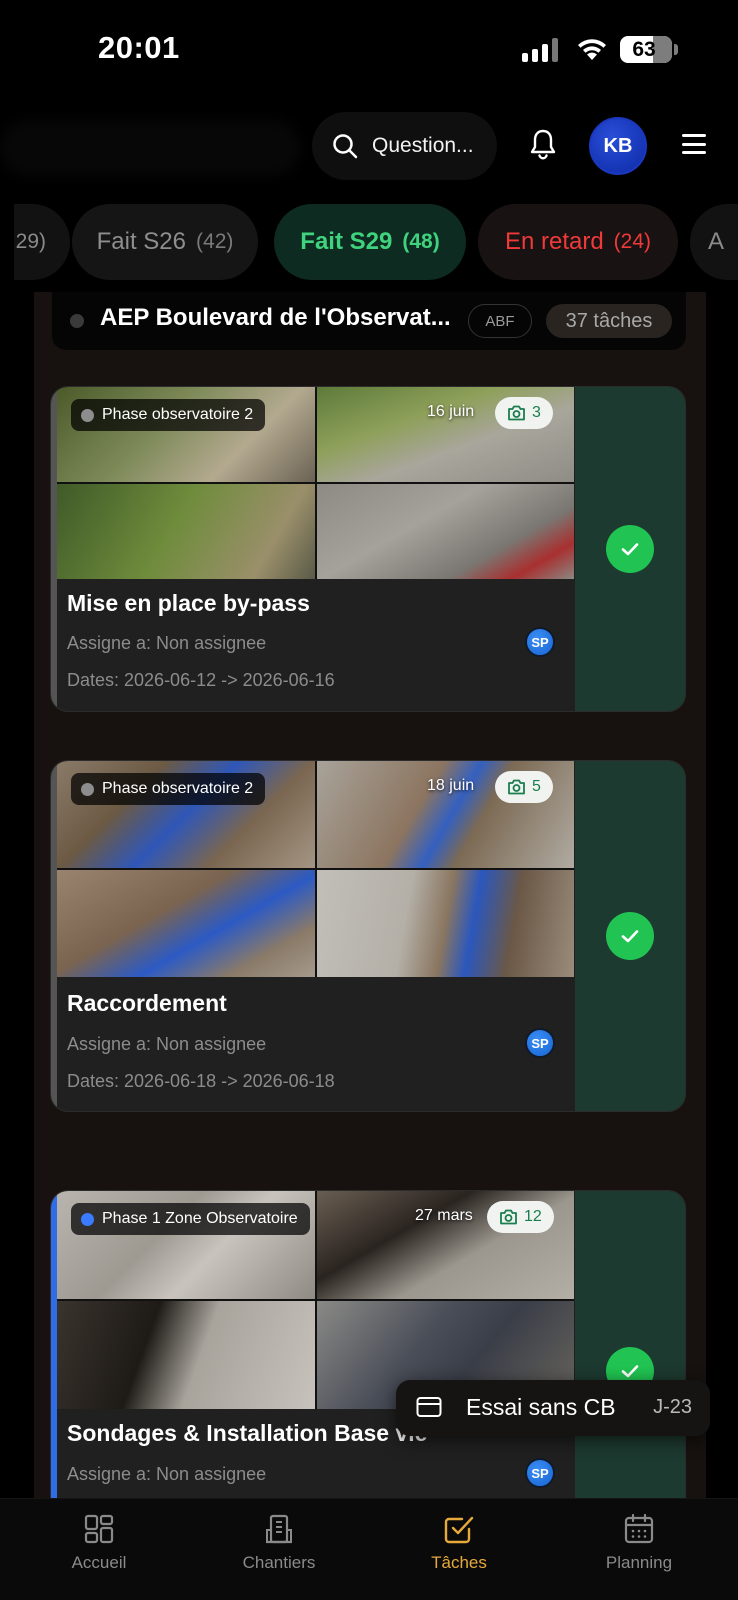 This screenshot has width=738, height=1600. I want to click on filter-tab-en-retard: En retard (24), so click(578, 242).